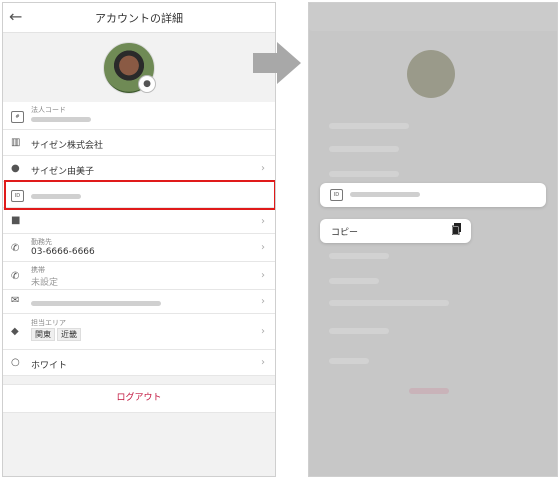 Image resolution: width=558 pixels, height=479 pixels. Describe the element at coordinates (277, 63) in the screenshot. I see `transition-arrow-icon` at that location.